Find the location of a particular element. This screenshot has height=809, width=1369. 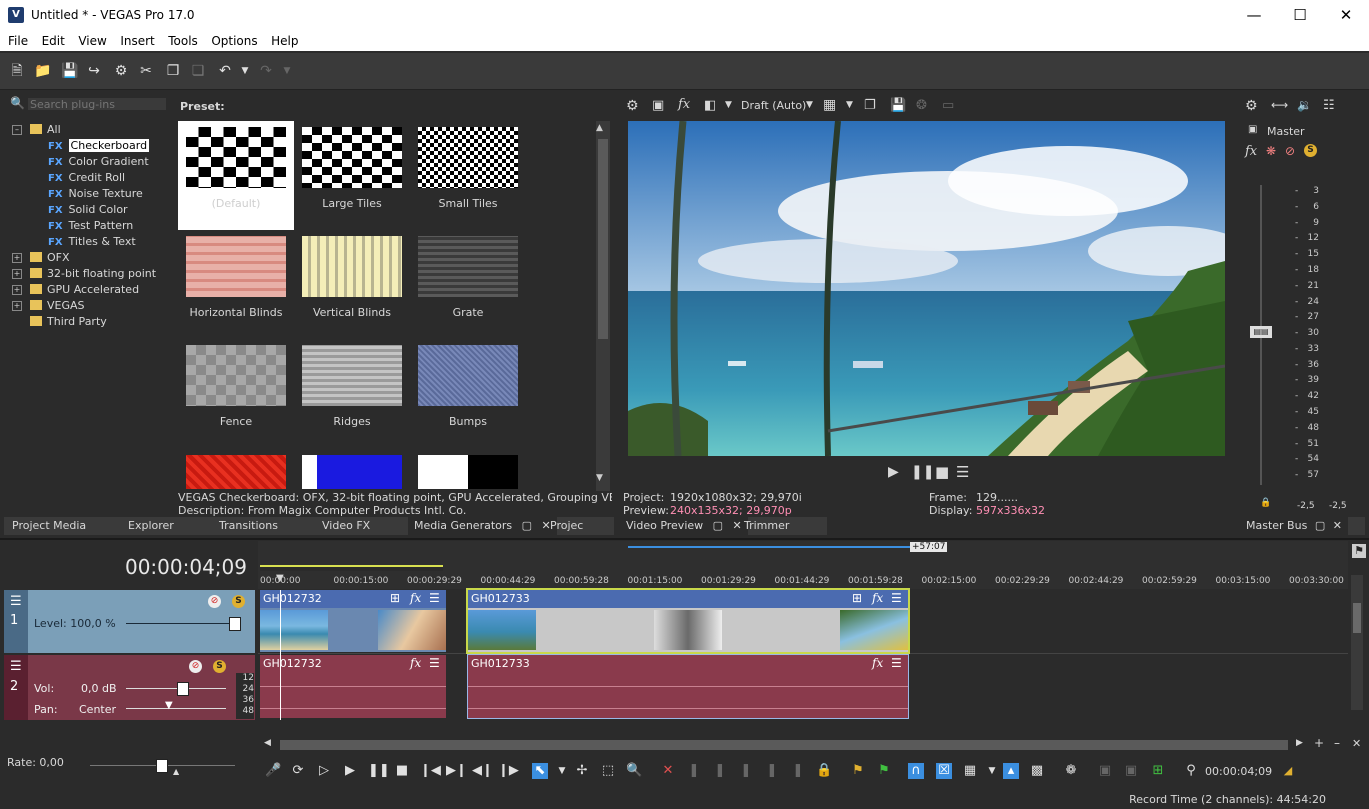

cursor-position-time: 00:00:04;09 is located at coordinates (1238, 771).